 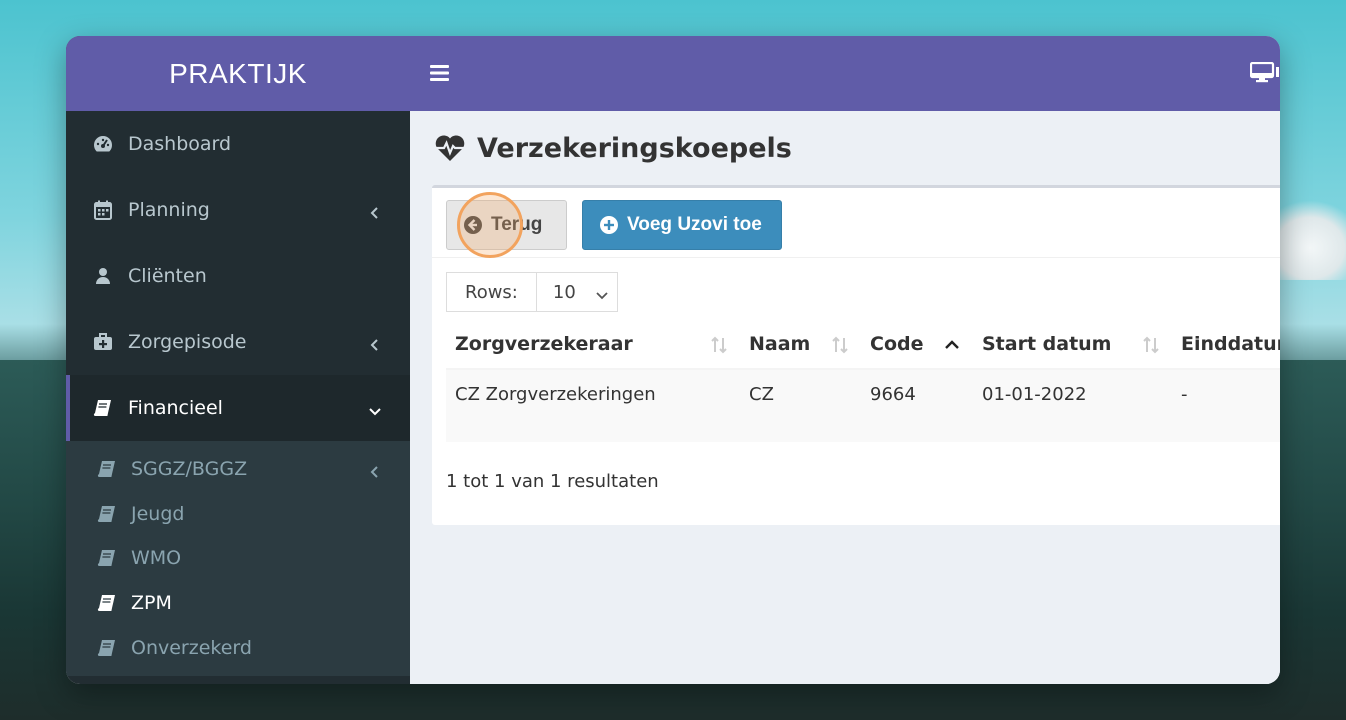 I want to click on rows-control: Rows: 10, so click(x=532, y=292).